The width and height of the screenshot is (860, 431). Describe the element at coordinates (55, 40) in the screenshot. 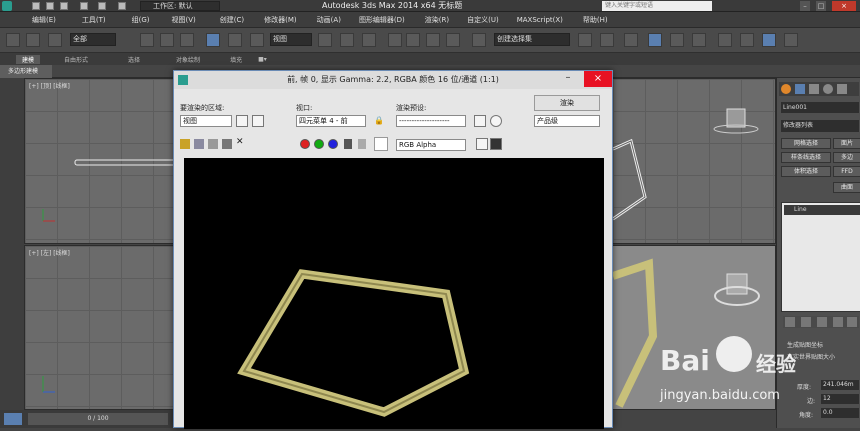

I see `bind-space-warp-icon` at that location.